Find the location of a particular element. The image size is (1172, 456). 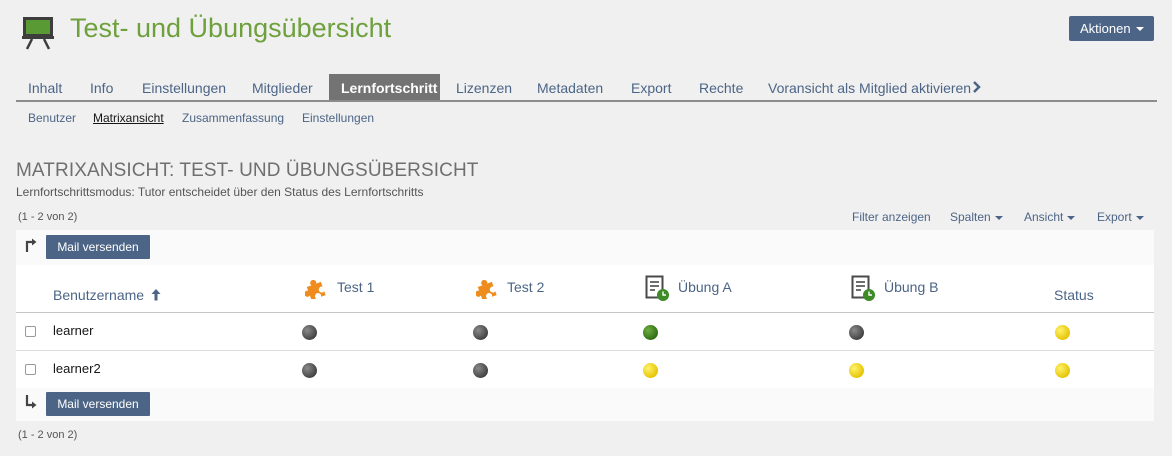

tab-lizenzen: Lizenzen is located at coordinates (480, 87).